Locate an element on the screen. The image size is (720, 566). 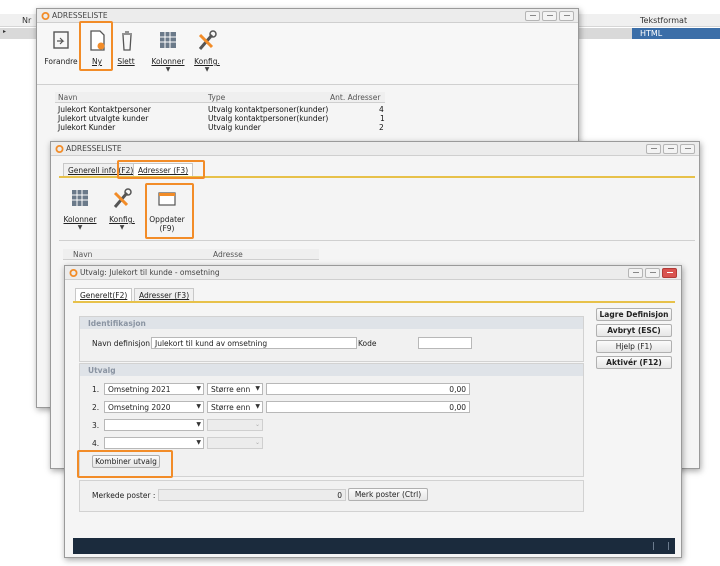
status-bar-grip is located at coordinates (661, 546).